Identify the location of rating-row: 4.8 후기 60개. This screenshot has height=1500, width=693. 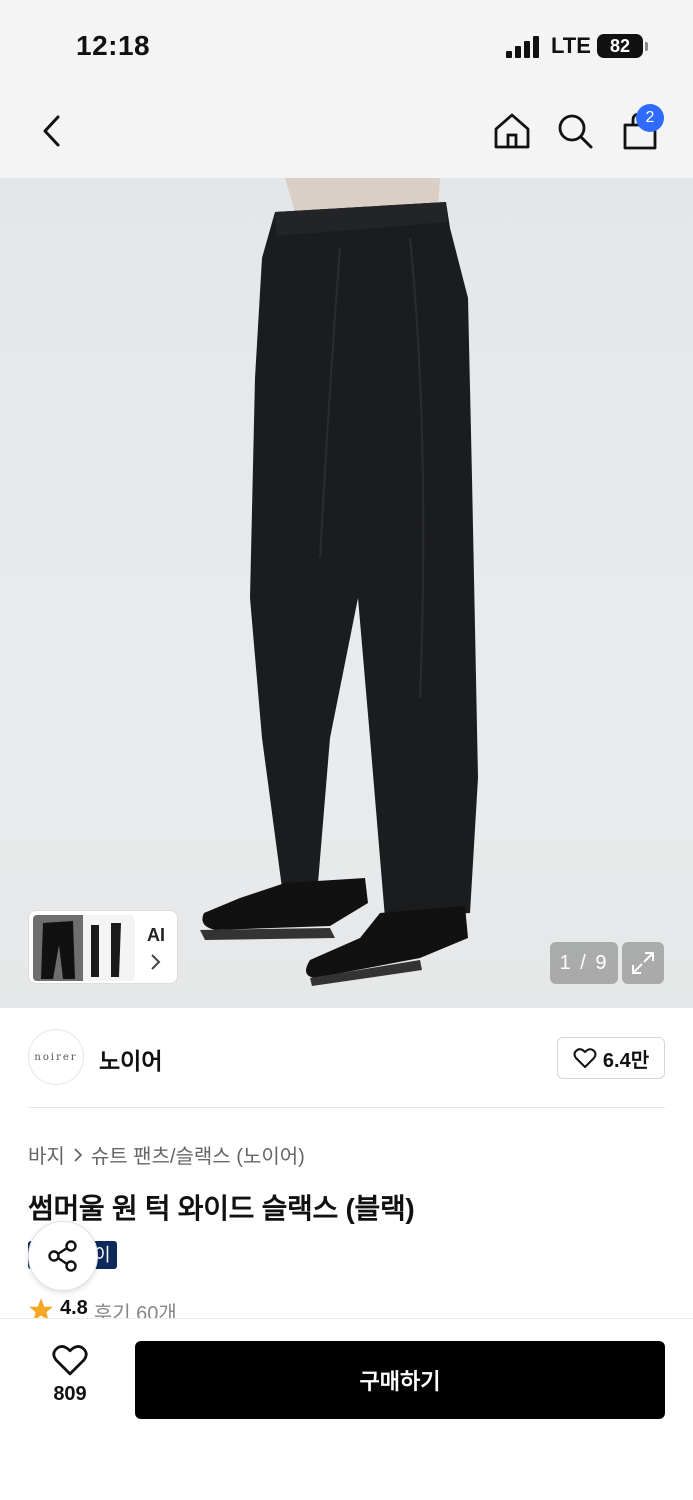
(102, 1308).